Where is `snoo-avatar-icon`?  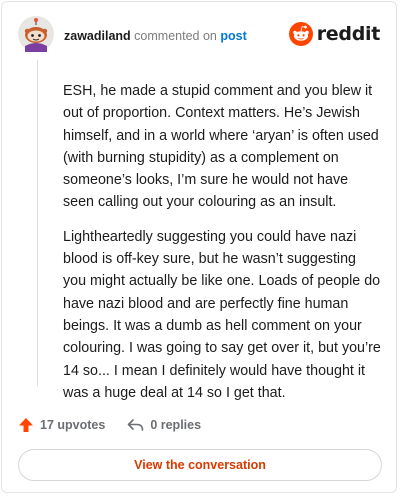
snoo-avatar-icon is located at coordinates (36, 34).